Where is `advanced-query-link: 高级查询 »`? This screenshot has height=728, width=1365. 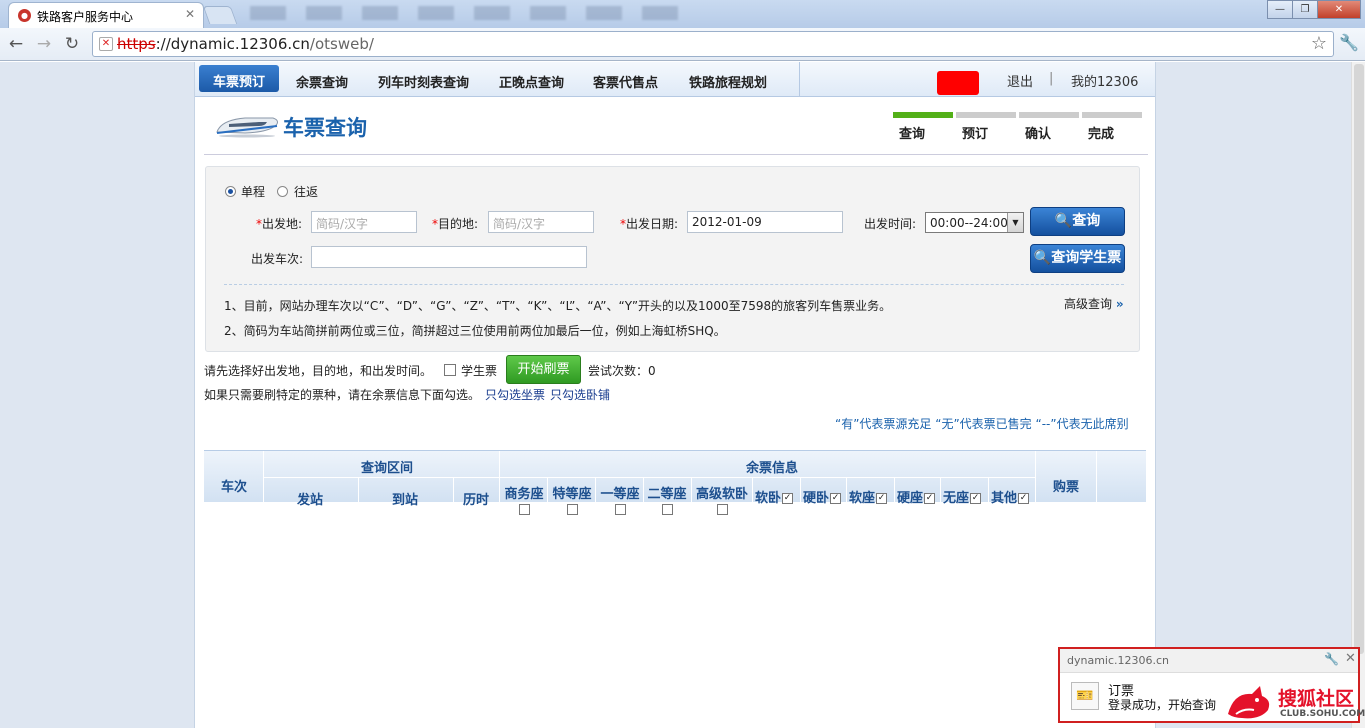 advanced-query-link: 高级查询 » is located at coordinates (1094, 303).